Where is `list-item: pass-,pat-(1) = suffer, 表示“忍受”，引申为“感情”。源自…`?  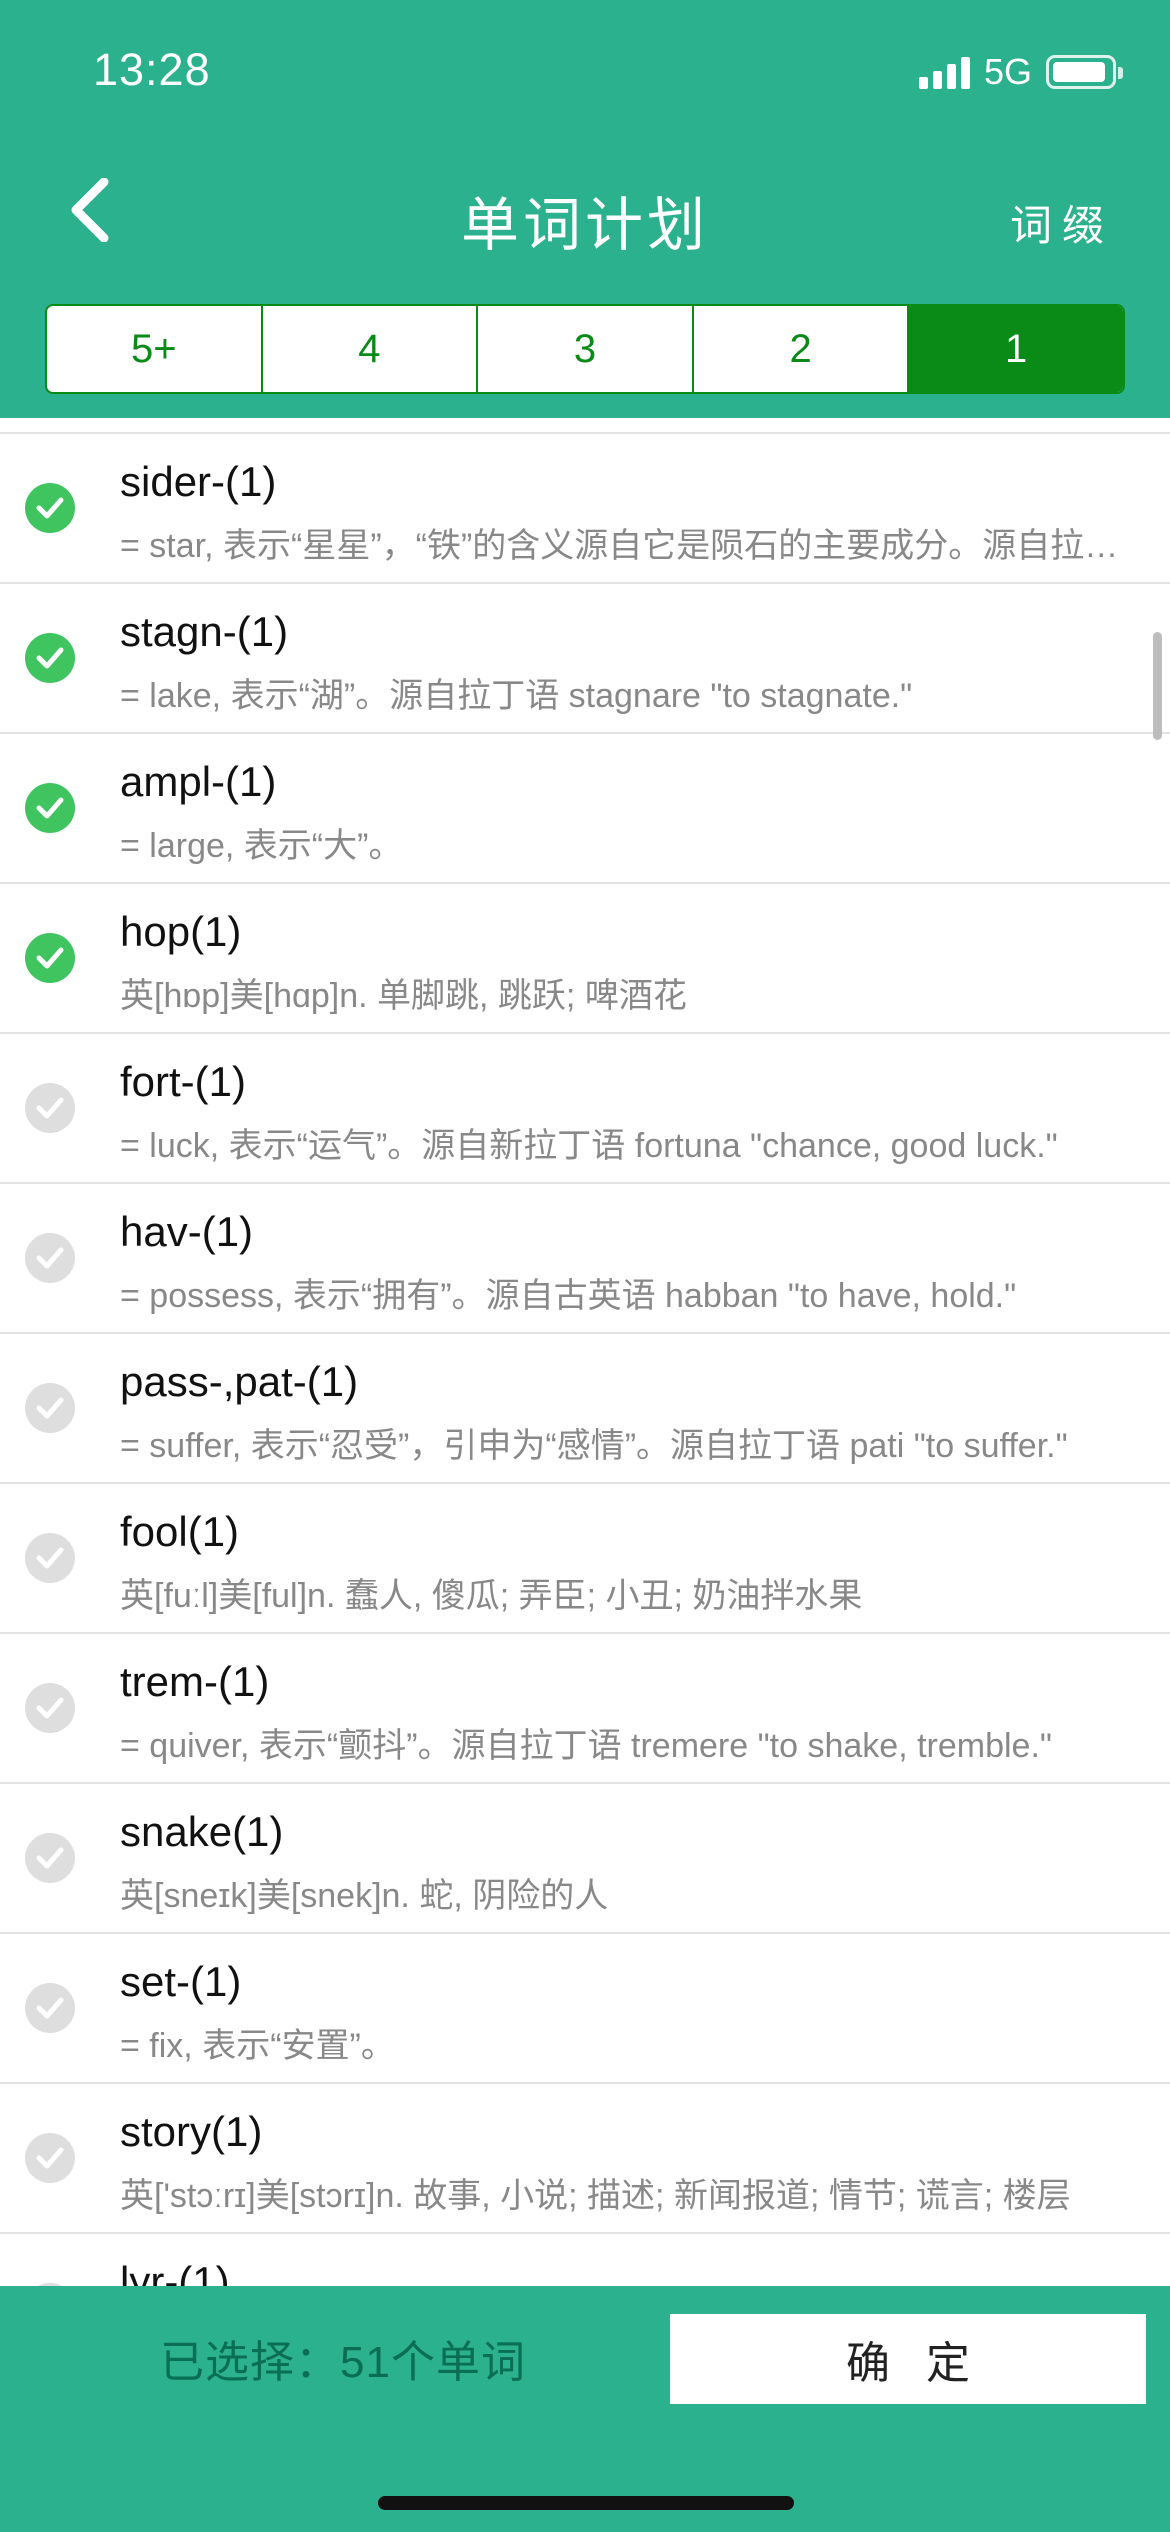 list-item: pass-,pat-(1) = suffer, 表示“忍受”，引申为“感情”。源自… is located at coordinates (585, 1409).